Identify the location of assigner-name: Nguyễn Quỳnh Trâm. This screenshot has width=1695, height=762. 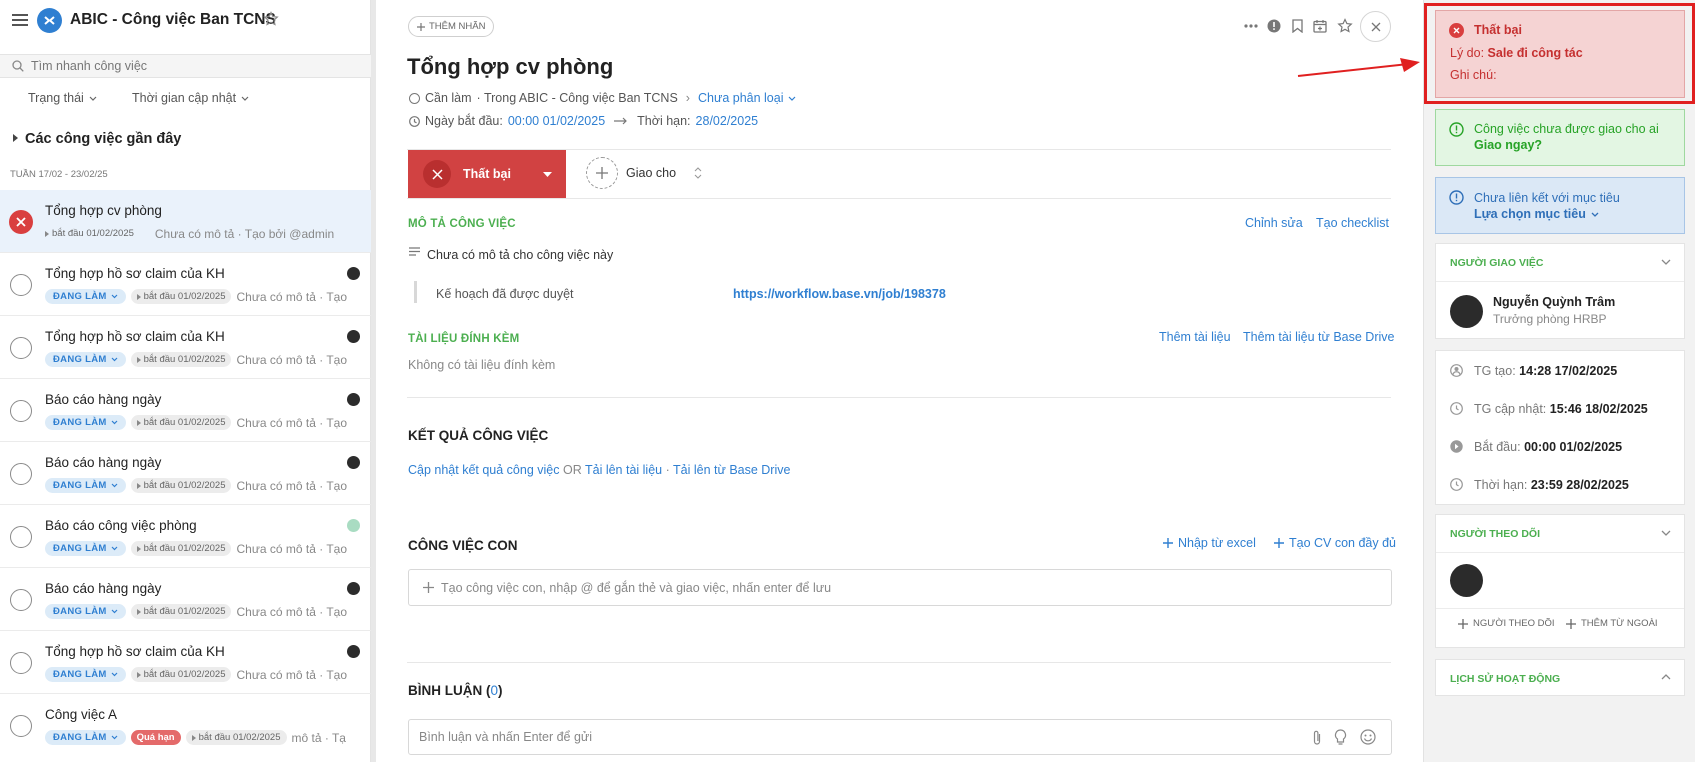
(1554, 302).